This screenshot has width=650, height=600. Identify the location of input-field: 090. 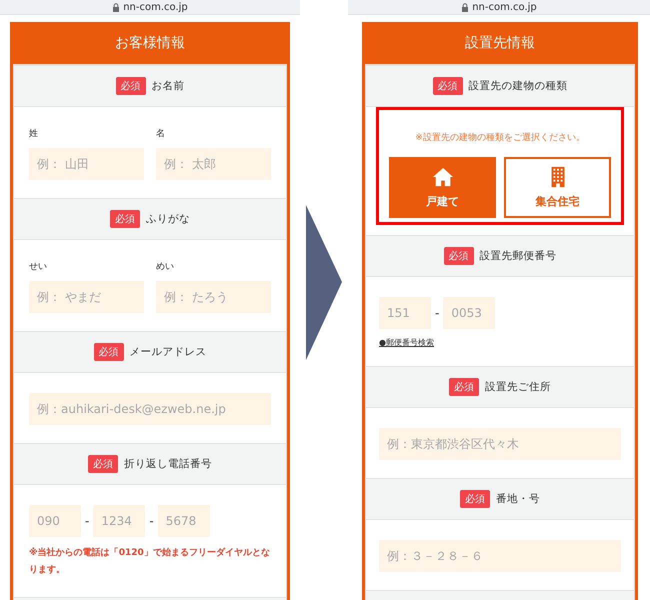
(55, 521).